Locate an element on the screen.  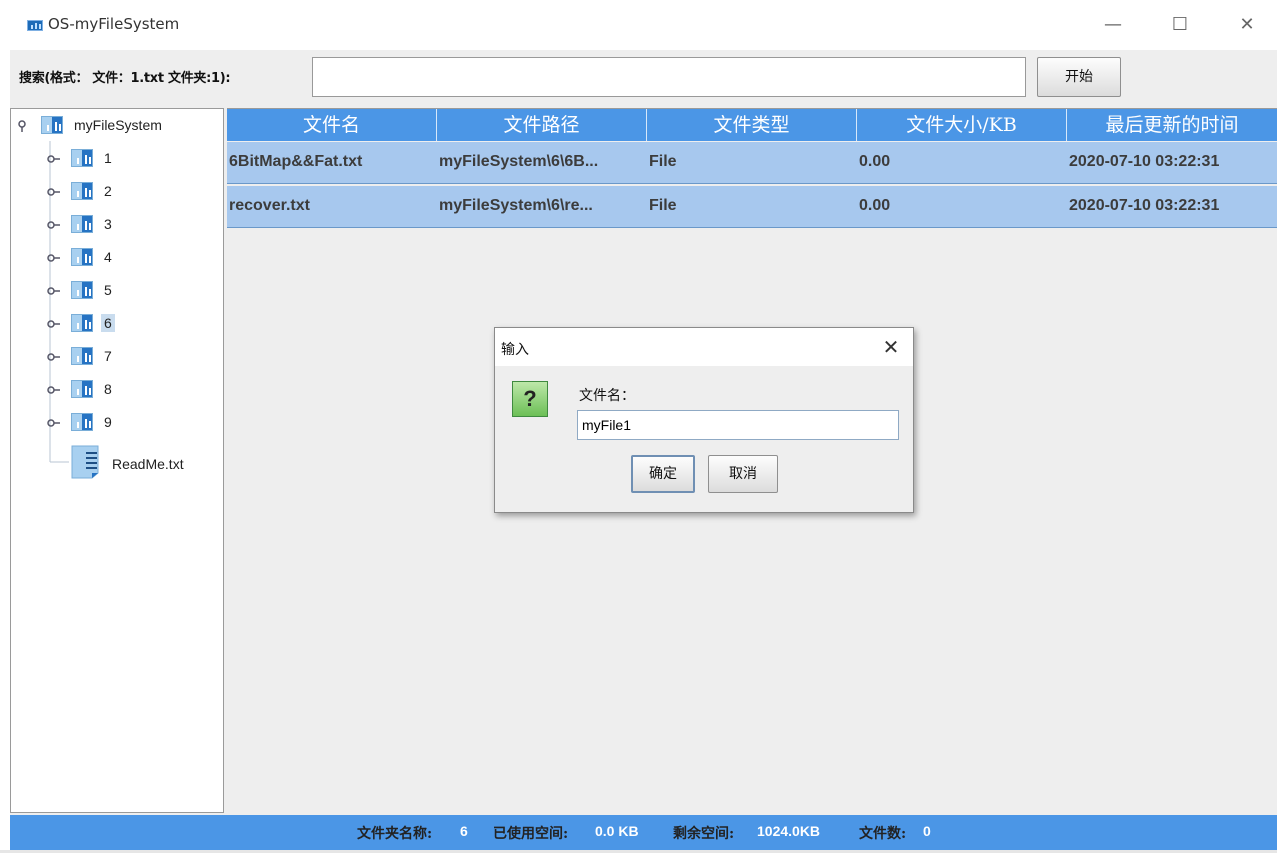
status-count-label: 文件数: is located at coordinates (883, 834).